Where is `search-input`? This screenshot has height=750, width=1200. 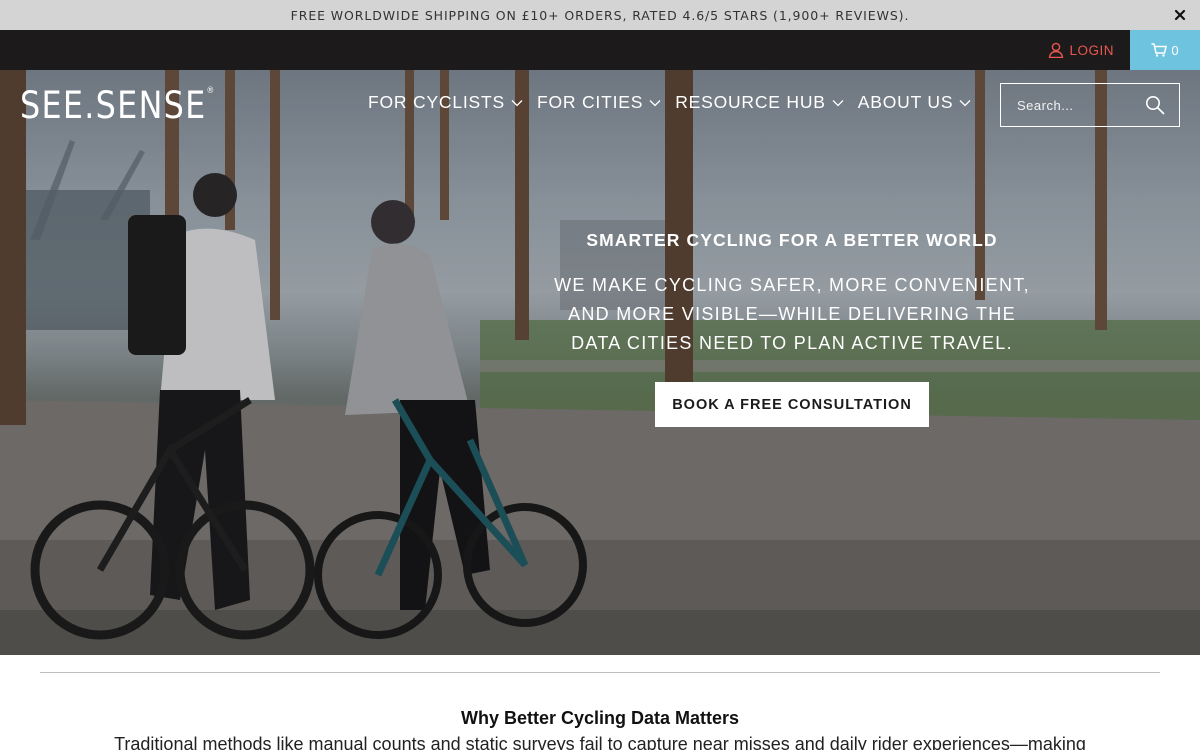
search-input is located at coordinates (1079, 105).